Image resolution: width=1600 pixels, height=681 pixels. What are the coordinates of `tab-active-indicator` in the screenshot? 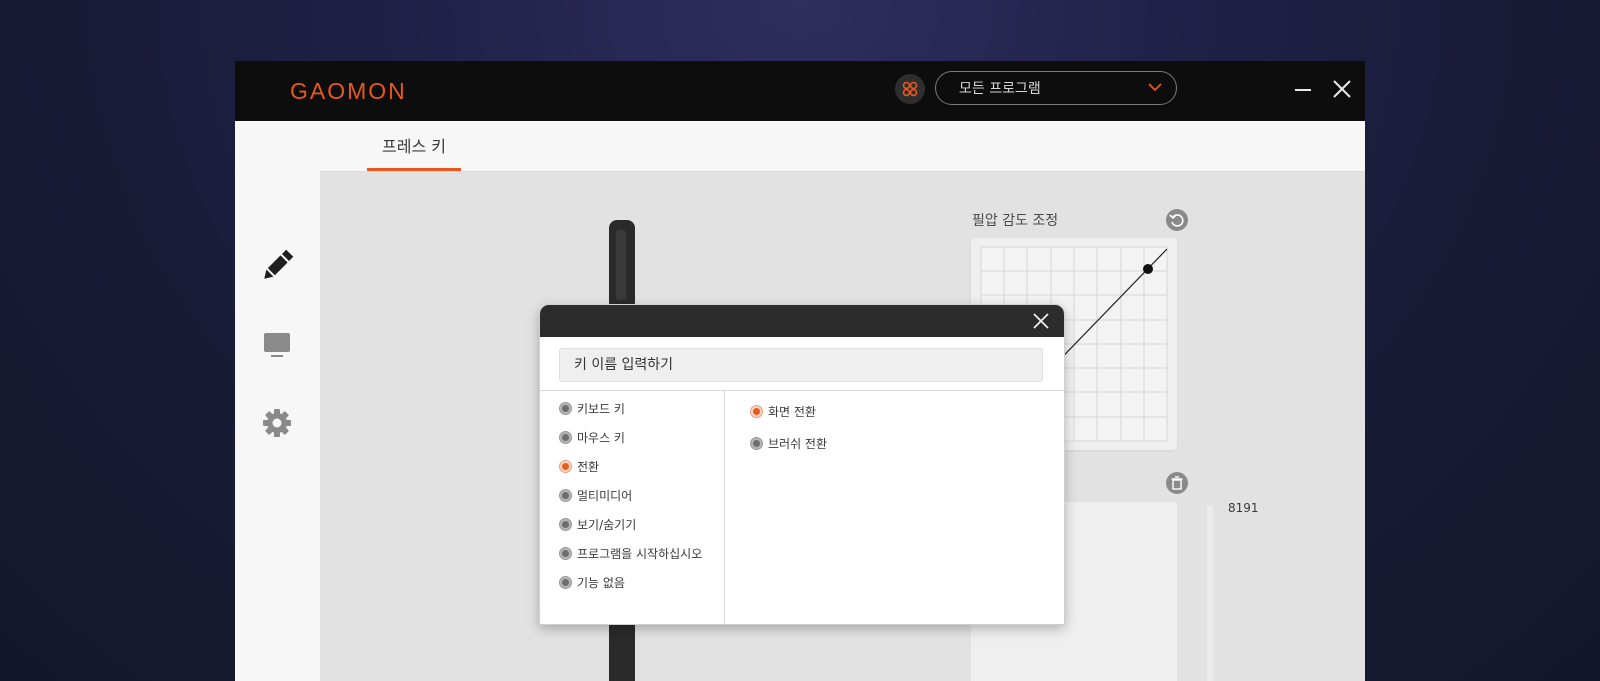 It's located at (414, 169).